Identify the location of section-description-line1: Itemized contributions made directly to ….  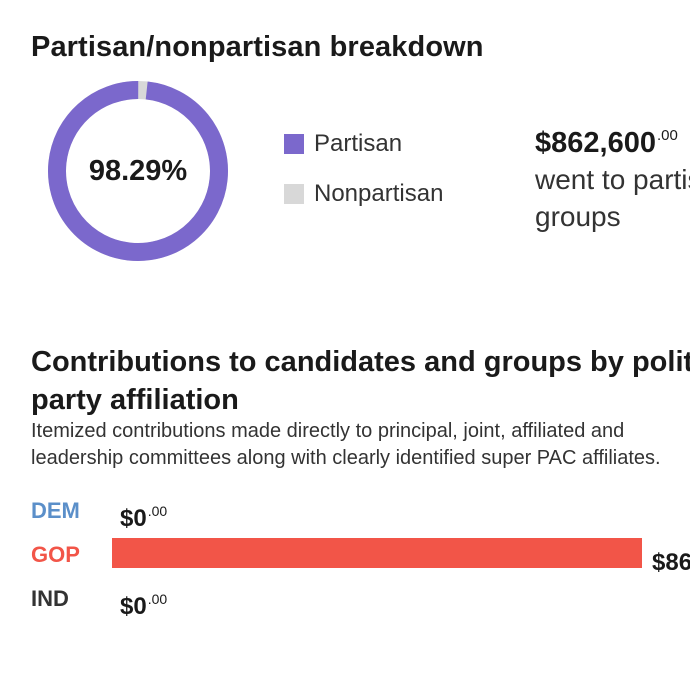
(328, 431).